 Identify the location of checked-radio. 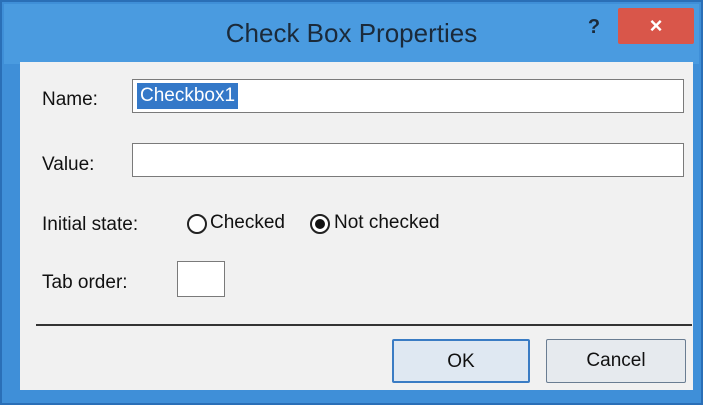
(197, 224).